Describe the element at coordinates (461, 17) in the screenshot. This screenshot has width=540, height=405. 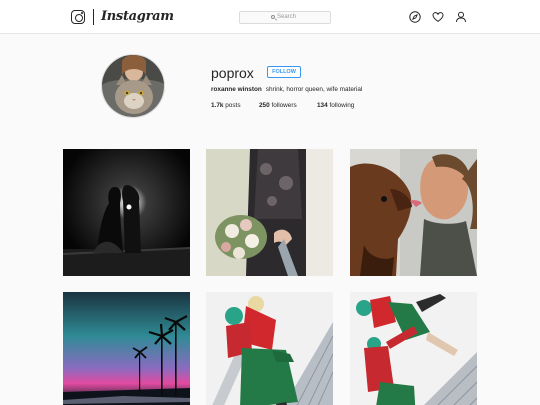
I see `person-icon` at that location.